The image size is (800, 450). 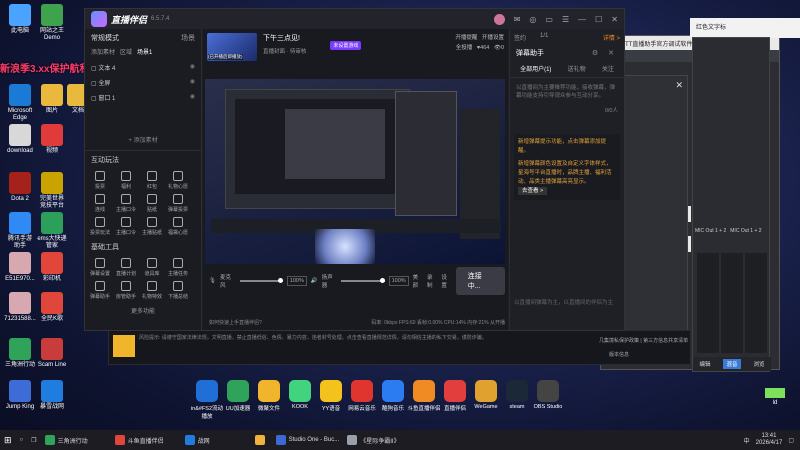 What do you see at coordinates (52, 353) in the screenshot?
I see `desktop-icon: Scam Line` at bounding box center [52, 353].